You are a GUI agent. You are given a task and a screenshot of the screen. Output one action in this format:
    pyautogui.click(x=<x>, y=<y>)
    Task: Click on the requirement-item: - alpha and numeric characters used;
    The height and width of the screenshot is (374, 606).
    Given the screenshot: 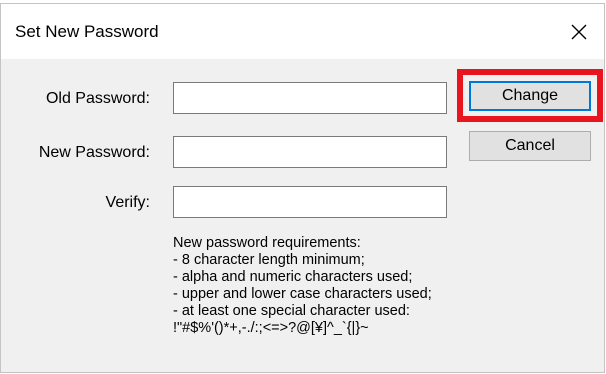 What is the action you would take?
    pyautogui.click(x=293, y=277)
    